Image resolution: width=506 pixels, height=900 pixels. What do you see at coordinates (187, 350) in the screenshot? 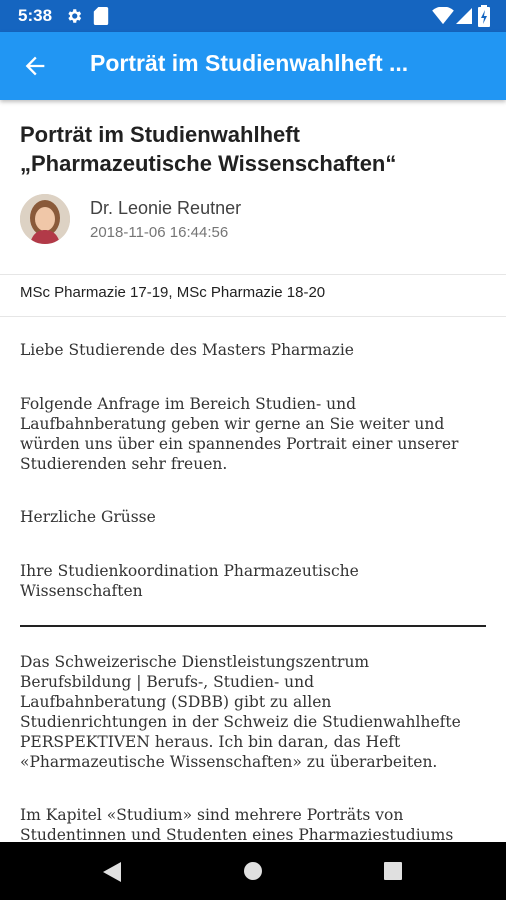
I see `greeting-text: Liebe Studierende des Masters Pharmazie` at bounding box center [187, 350].